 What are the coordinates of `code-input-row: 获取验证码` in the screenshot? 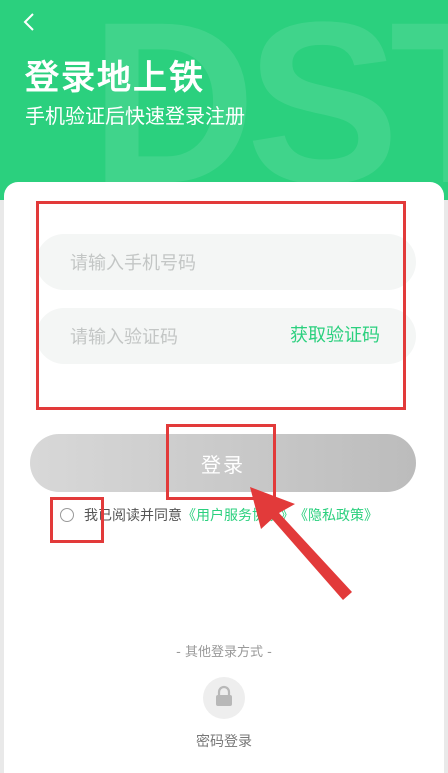 It's located at (226, 337).